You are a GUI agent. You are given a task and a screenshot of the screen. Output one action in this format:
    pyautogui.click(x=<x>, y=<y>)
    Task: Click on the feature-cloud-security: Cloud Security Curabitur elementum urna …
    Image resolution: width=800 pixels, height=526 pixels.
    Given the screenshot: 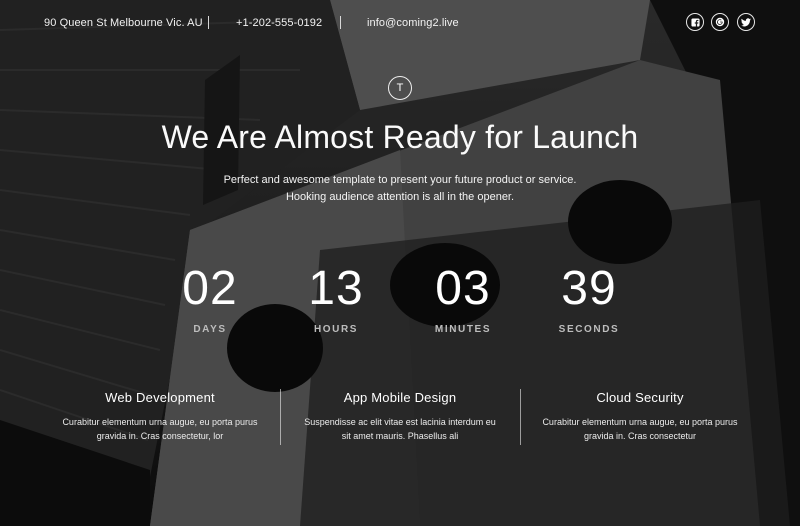 What is the action you would take?
    pyautogui.click(x=640, y=416)
    